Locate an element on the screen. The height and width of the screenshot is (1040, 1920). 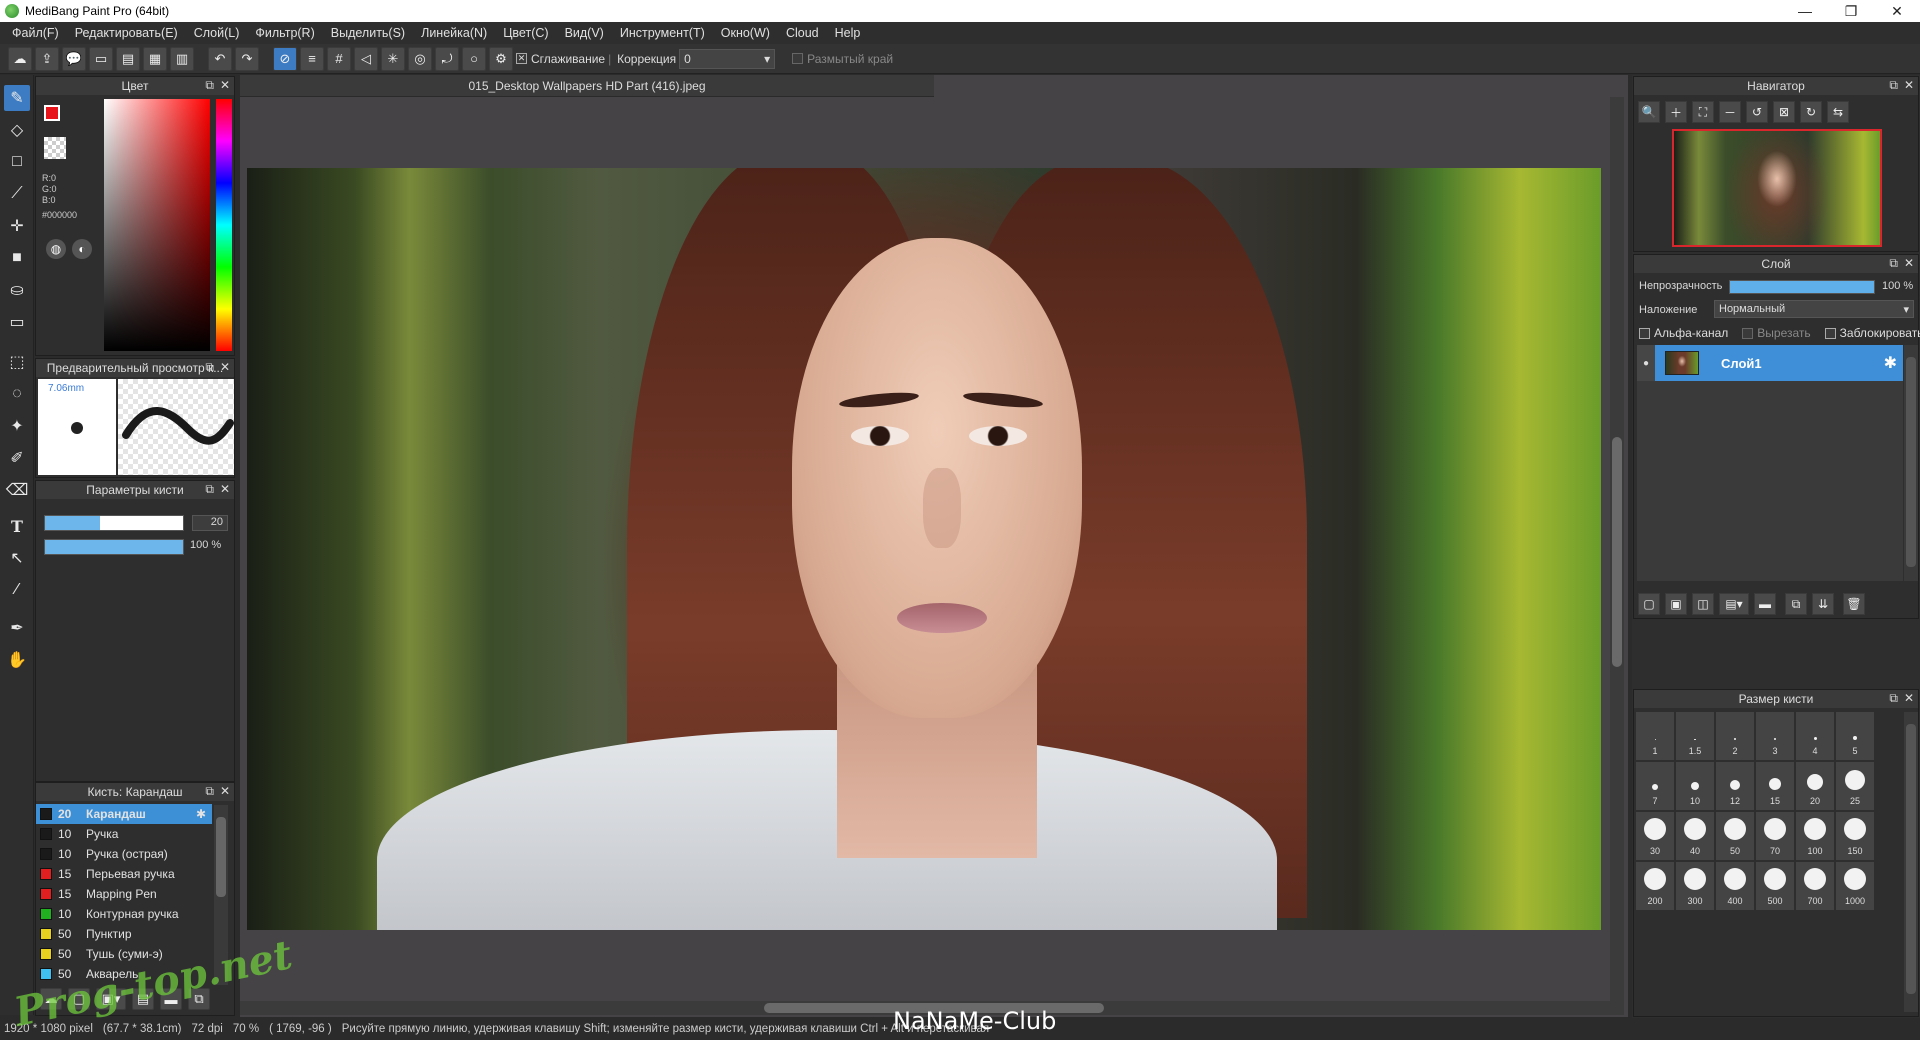
vertical-scroll-thumb is located at coordinates (1617, 552).